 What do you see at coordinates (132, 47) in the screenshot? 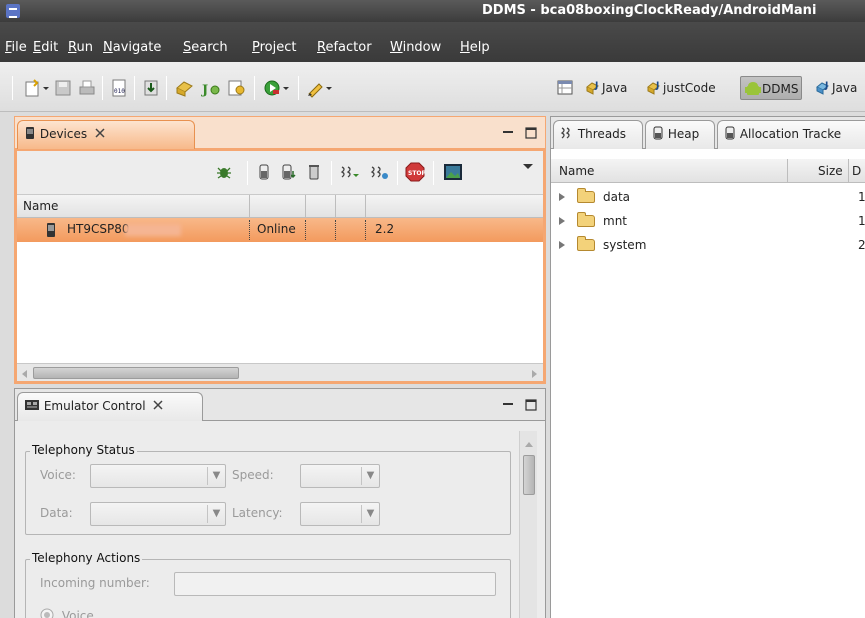
I see `menu-navigate: Navigate` at bounding box center [132, 47].